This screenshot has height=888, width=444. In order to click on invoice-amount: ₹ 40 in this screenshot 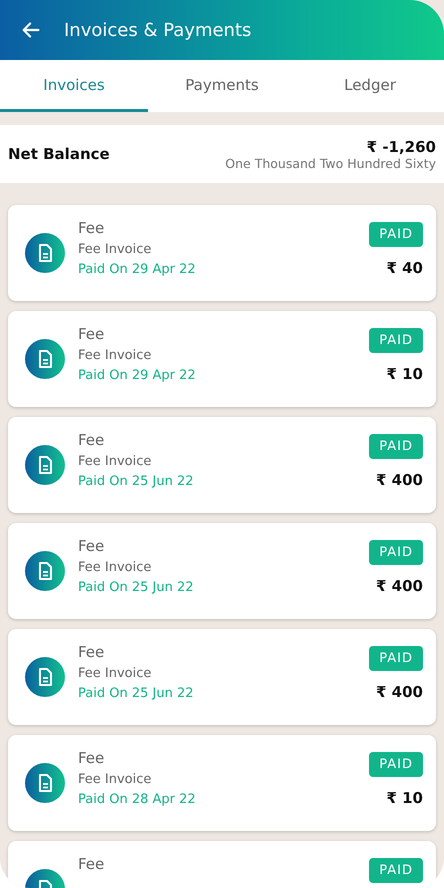, I will do `click(404, 268)`.